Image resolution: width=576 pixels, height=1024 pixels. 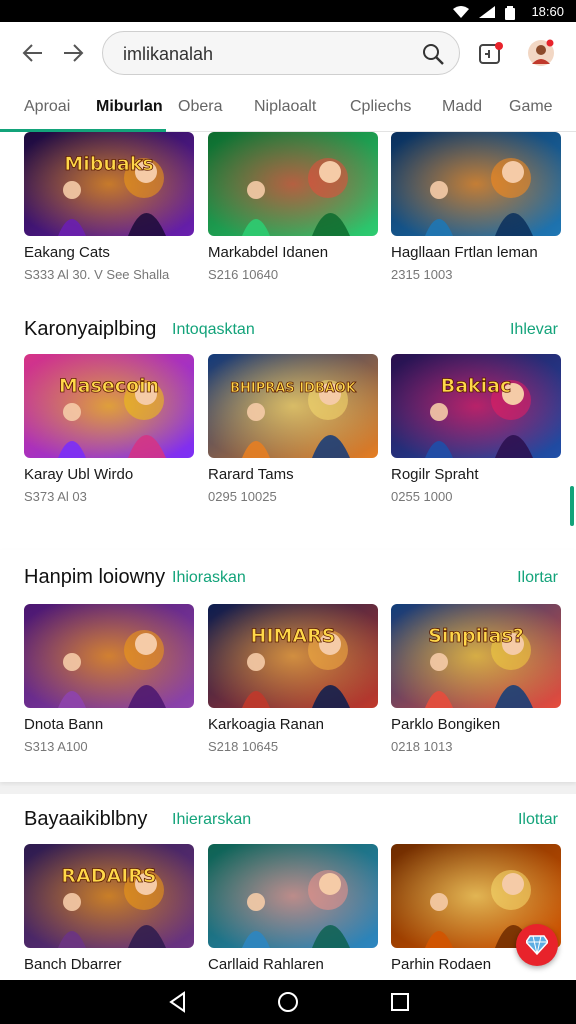 What do you see at coordinates (86, 819) in the screenshot?
I see `section-title: Bayaaikiblbny` at bounding box center [86, 819].